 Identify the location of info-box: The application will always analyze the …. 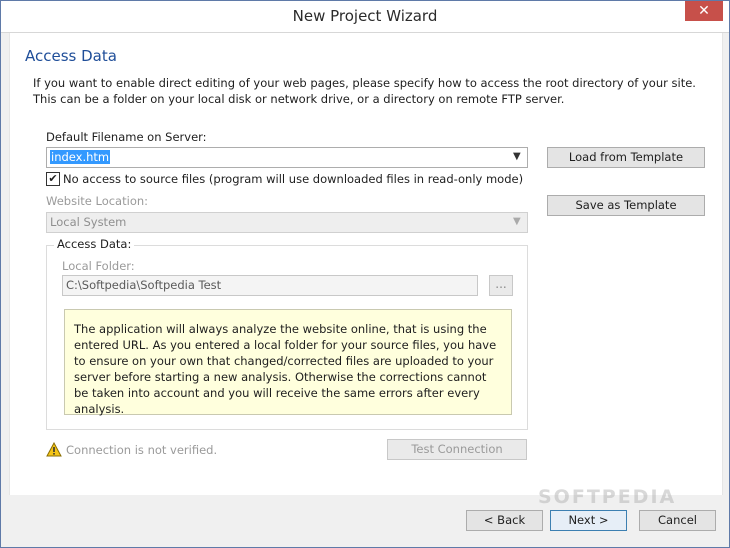
(288, 362).